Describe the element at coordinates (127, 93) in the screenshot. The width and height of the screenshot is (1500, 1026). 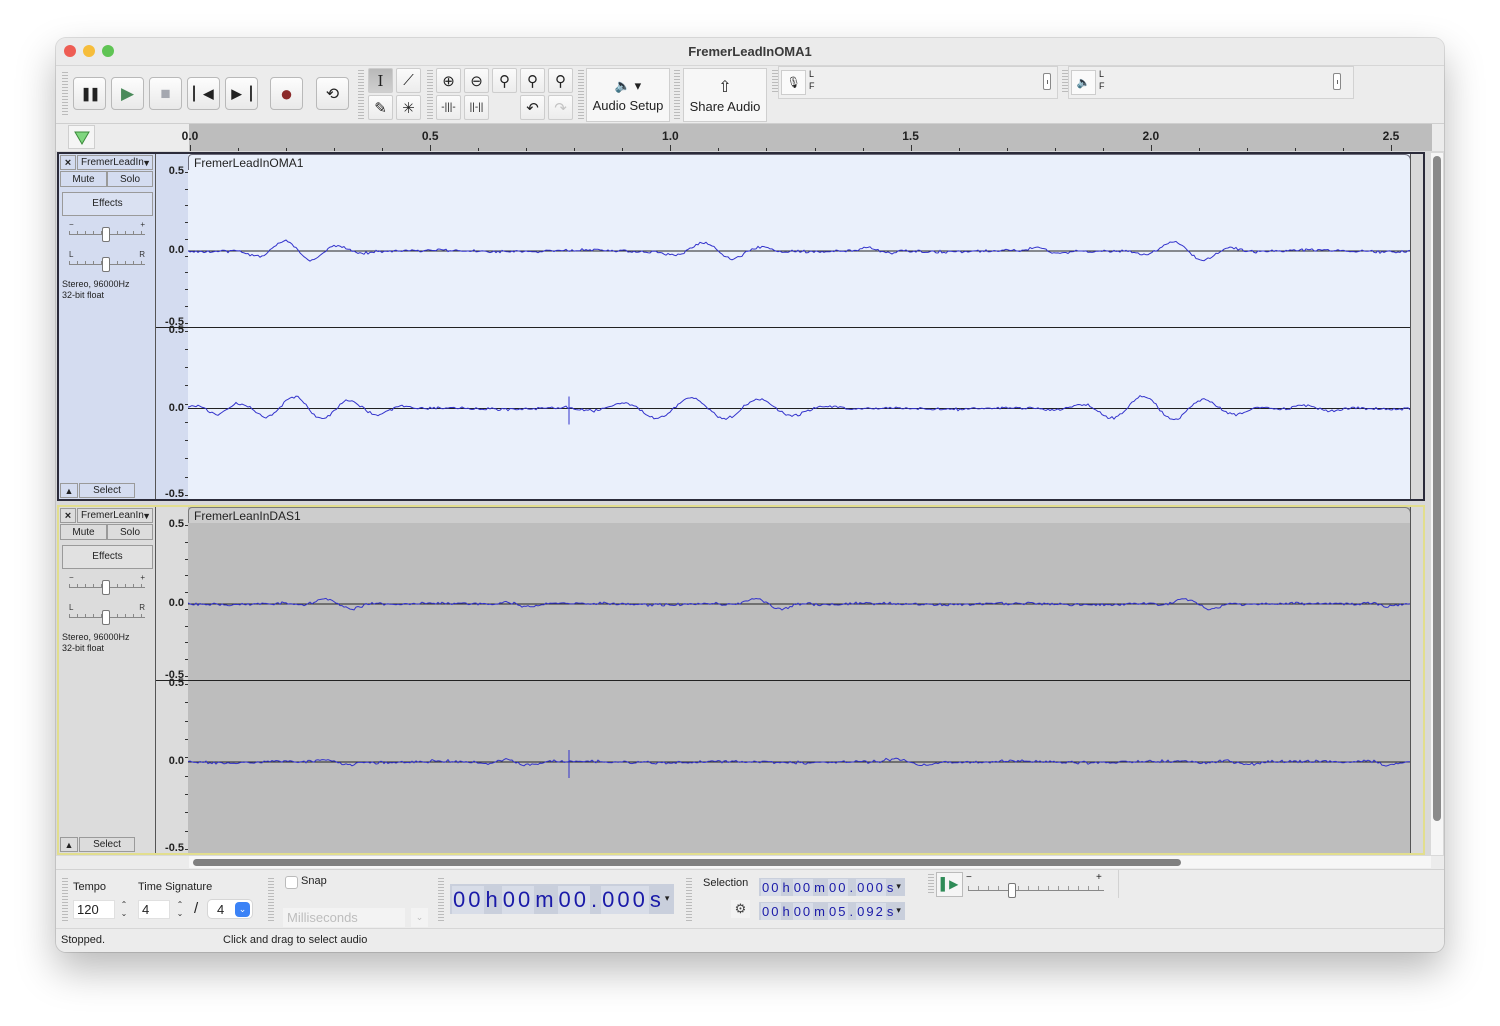
I see `play-button: ▶` at that location.